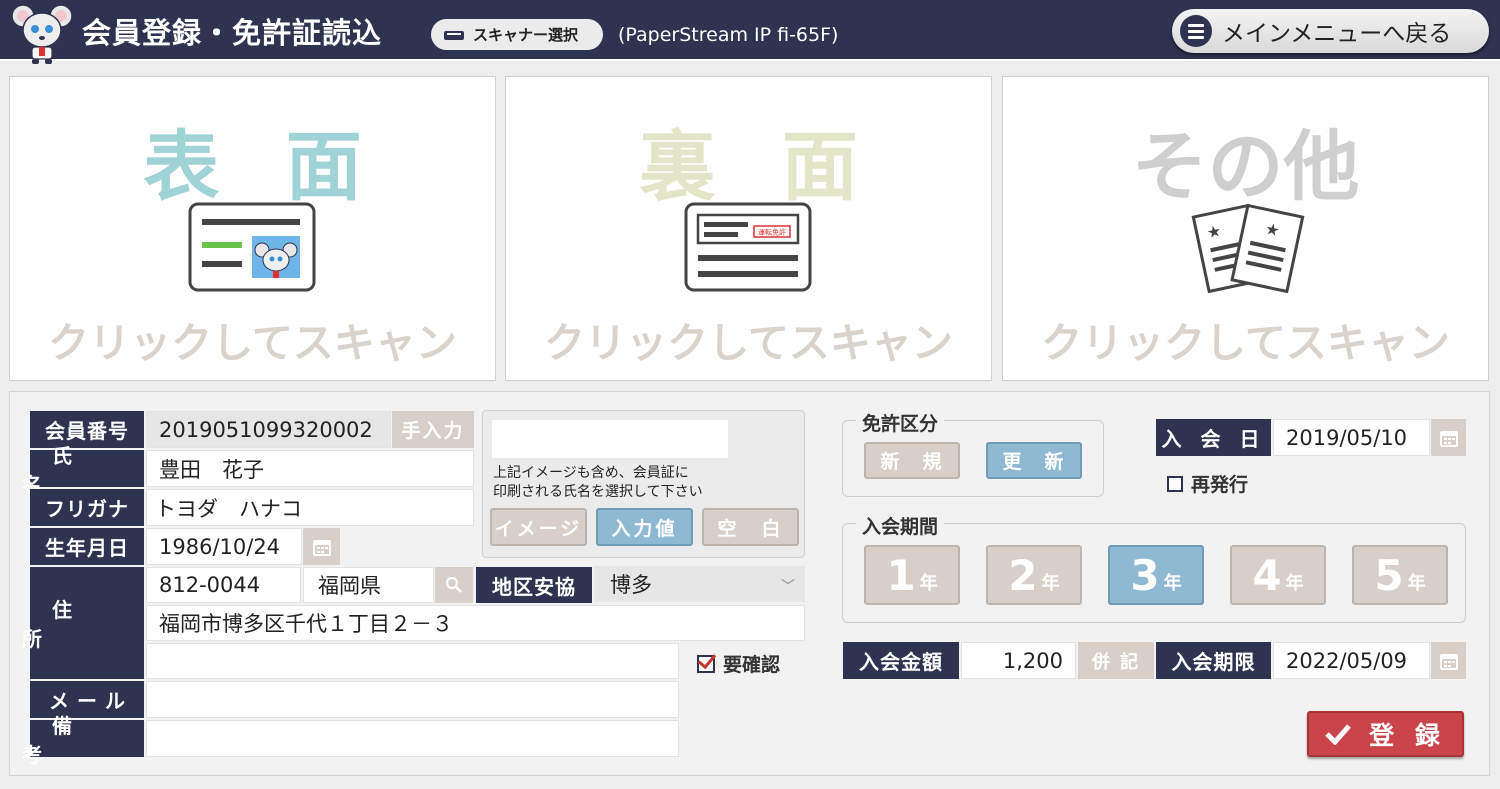 The image size is (1500, 789). What do you see at coordinates (1213, 437) in the screenshot?
I see `join-date-label: 入 会 日` at bounding box center [1213, 437].